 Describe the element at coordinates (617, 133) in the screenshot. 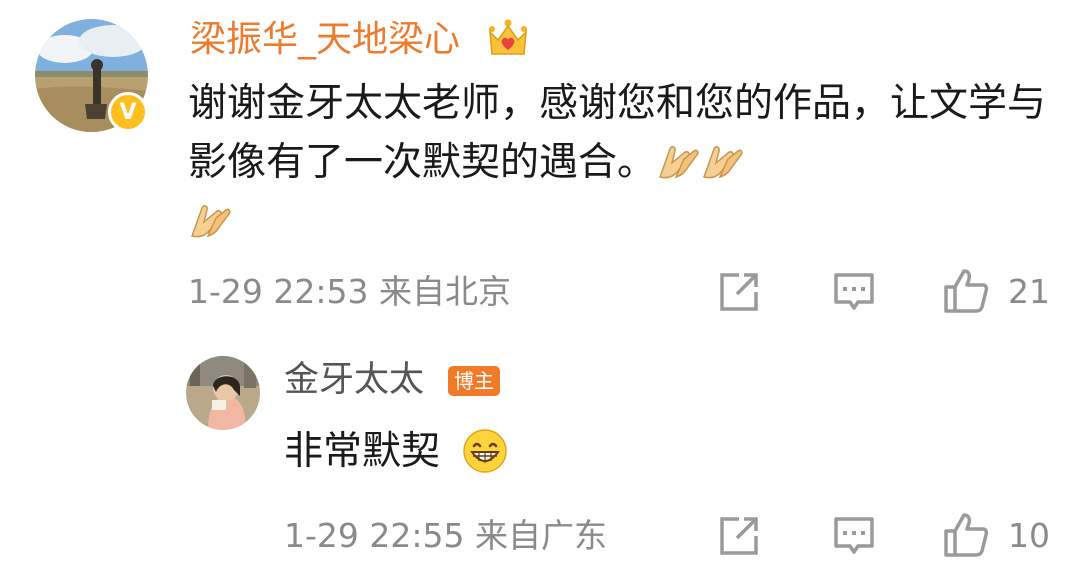

I see `comment-body: 谢谢金牙太太老师，感谢您和您的作品，让文学与影像有了一次默契的遇合。` at that location.